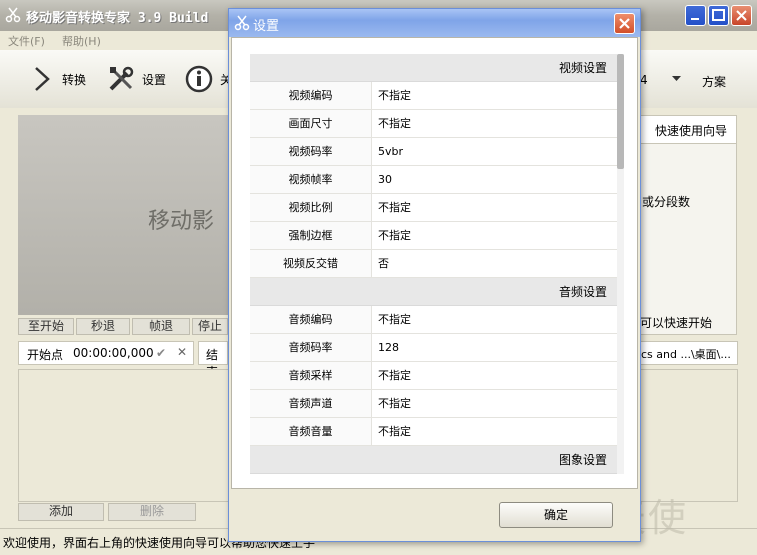 The height and width of the screenshot is (555, 757). I want to click on clear-icon: ✕, so click(182, 352).